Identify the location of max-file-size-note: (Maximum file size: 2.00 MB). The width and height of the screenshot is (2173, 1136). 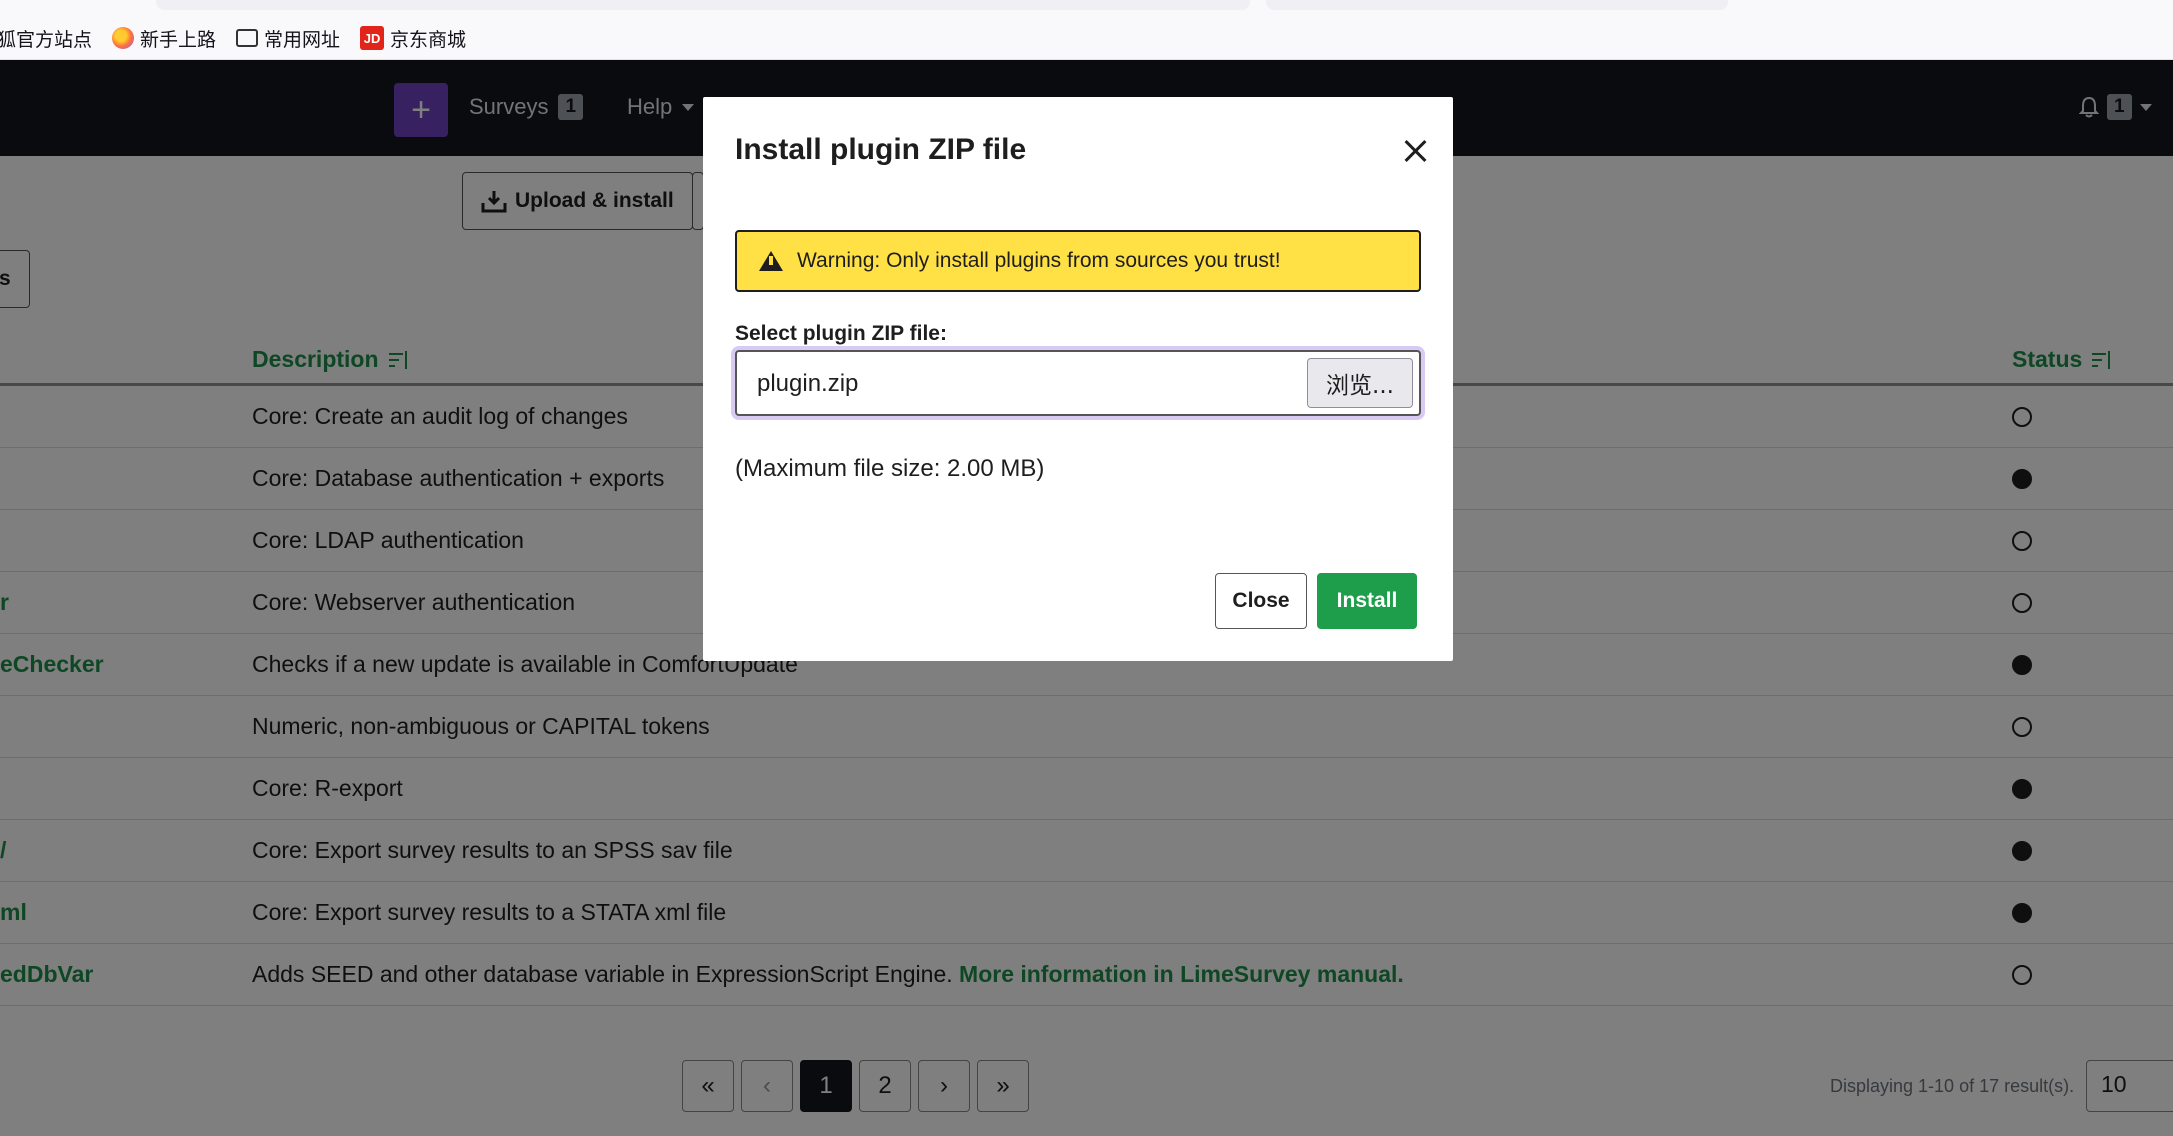
(890, 468).